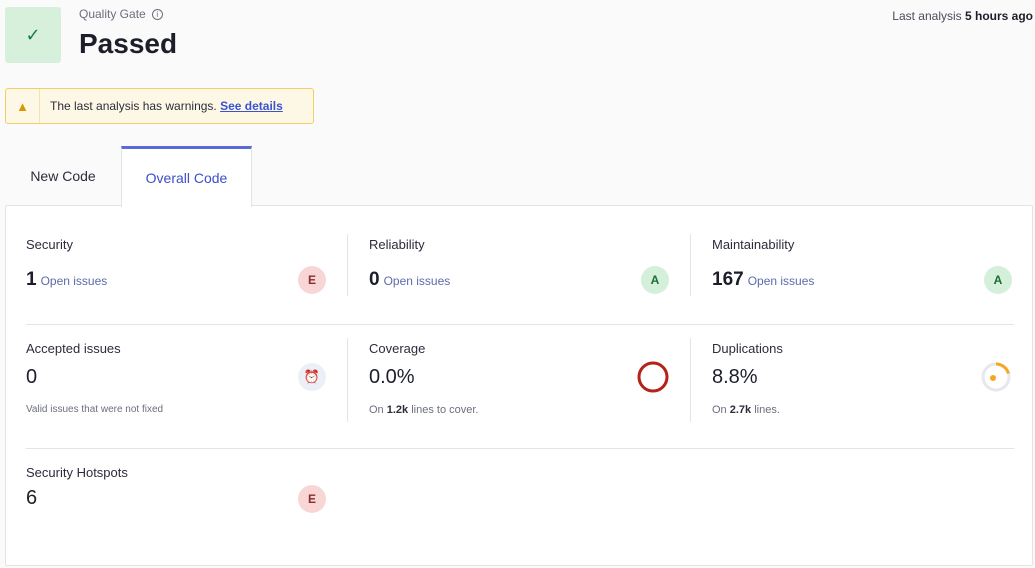 This screenshot has width=1035, height=568. I want to click on accepted-issues-value: 0, so click(31, 377).